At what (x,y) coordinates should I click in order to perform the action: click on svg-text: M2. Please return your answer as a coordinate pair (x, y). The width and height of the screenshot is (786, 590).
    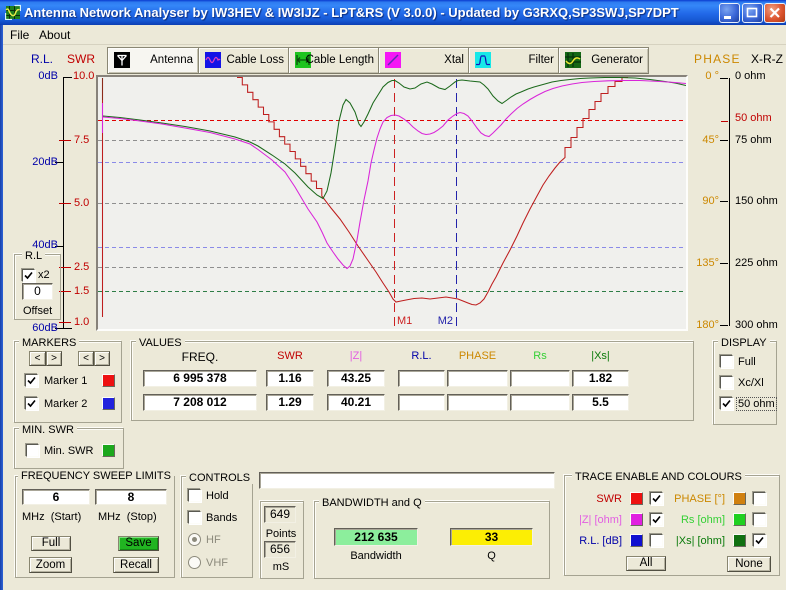
    Looking at the image, I should click on (445, 321).